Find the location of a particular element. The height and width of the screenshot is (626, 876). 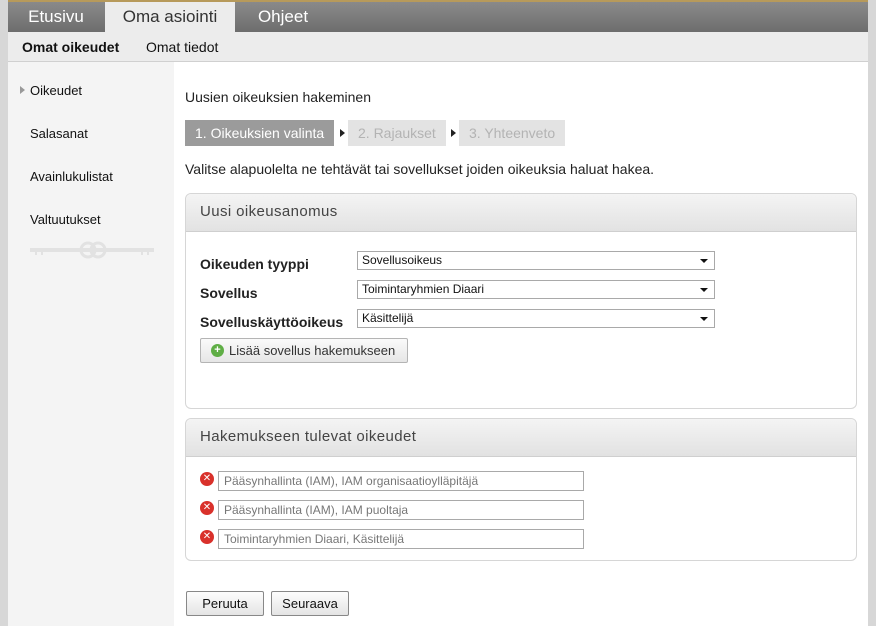

plus-icon: + is located at coordinates (217, 350).